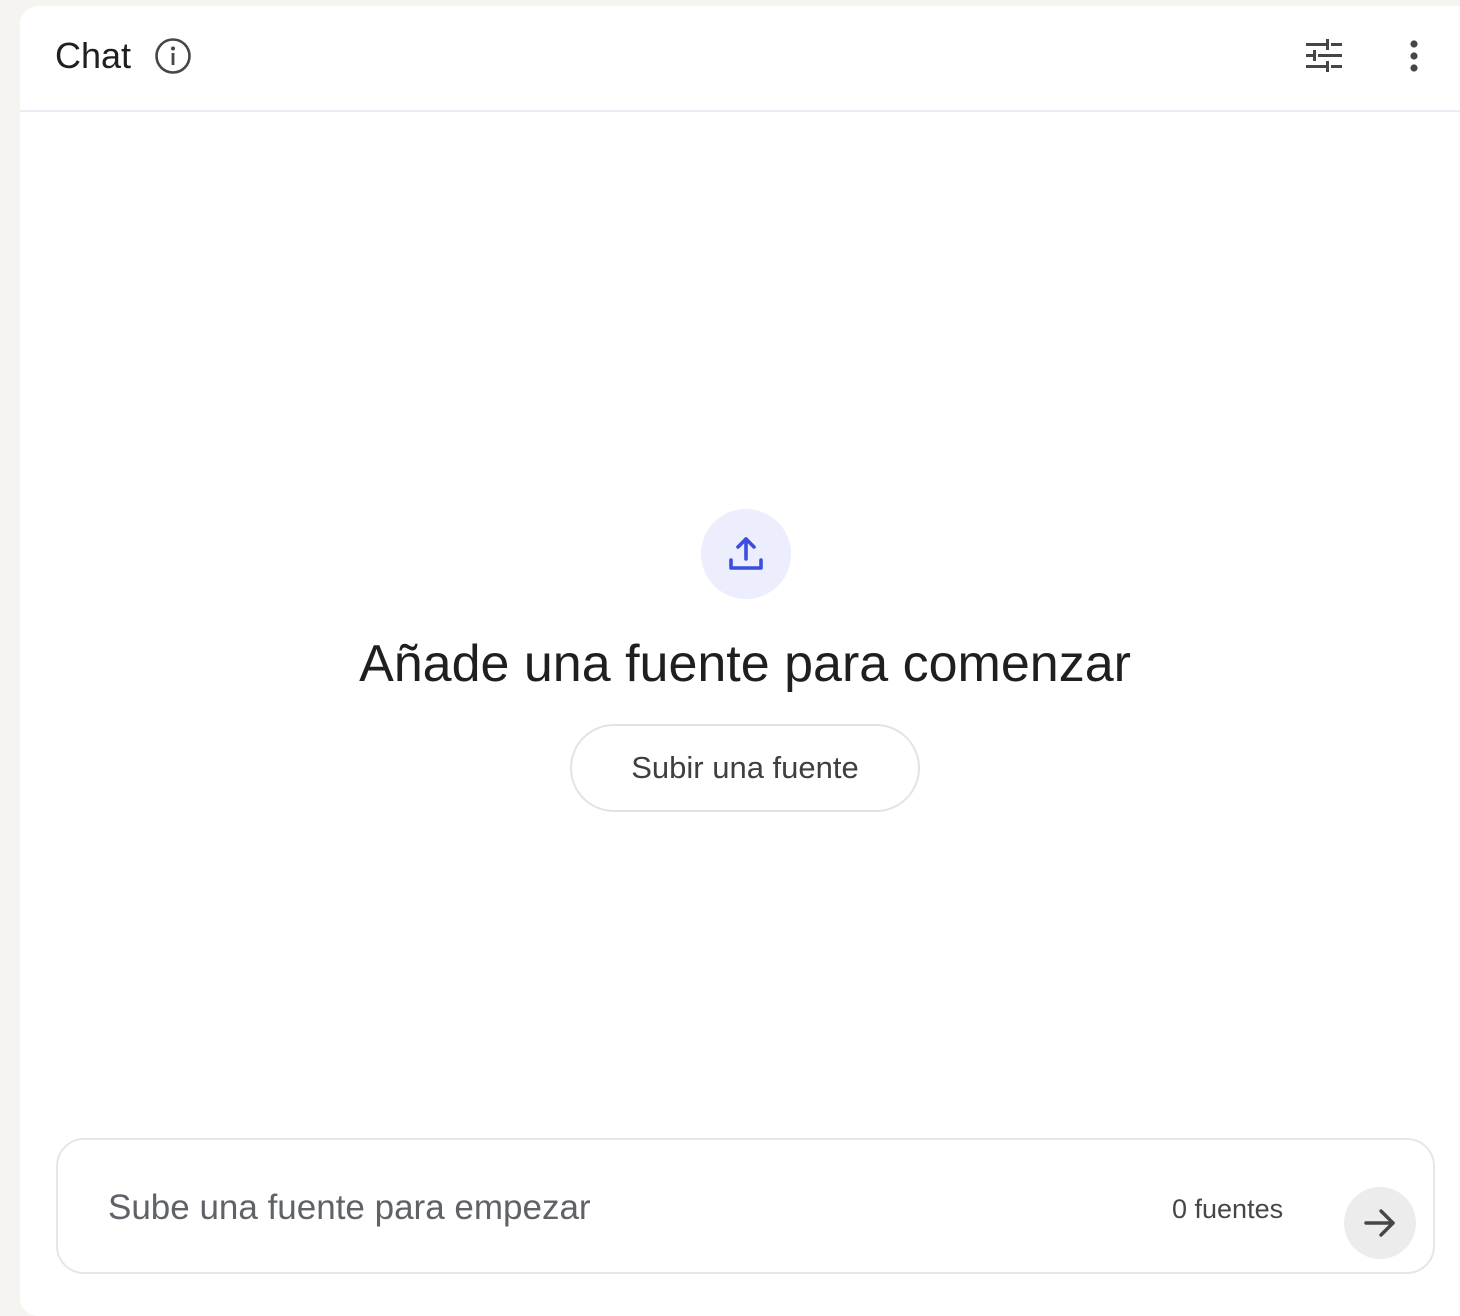 This screenshot has height=1316, width=1460. I want to click on upload-icon-badge, so click(746, 554).